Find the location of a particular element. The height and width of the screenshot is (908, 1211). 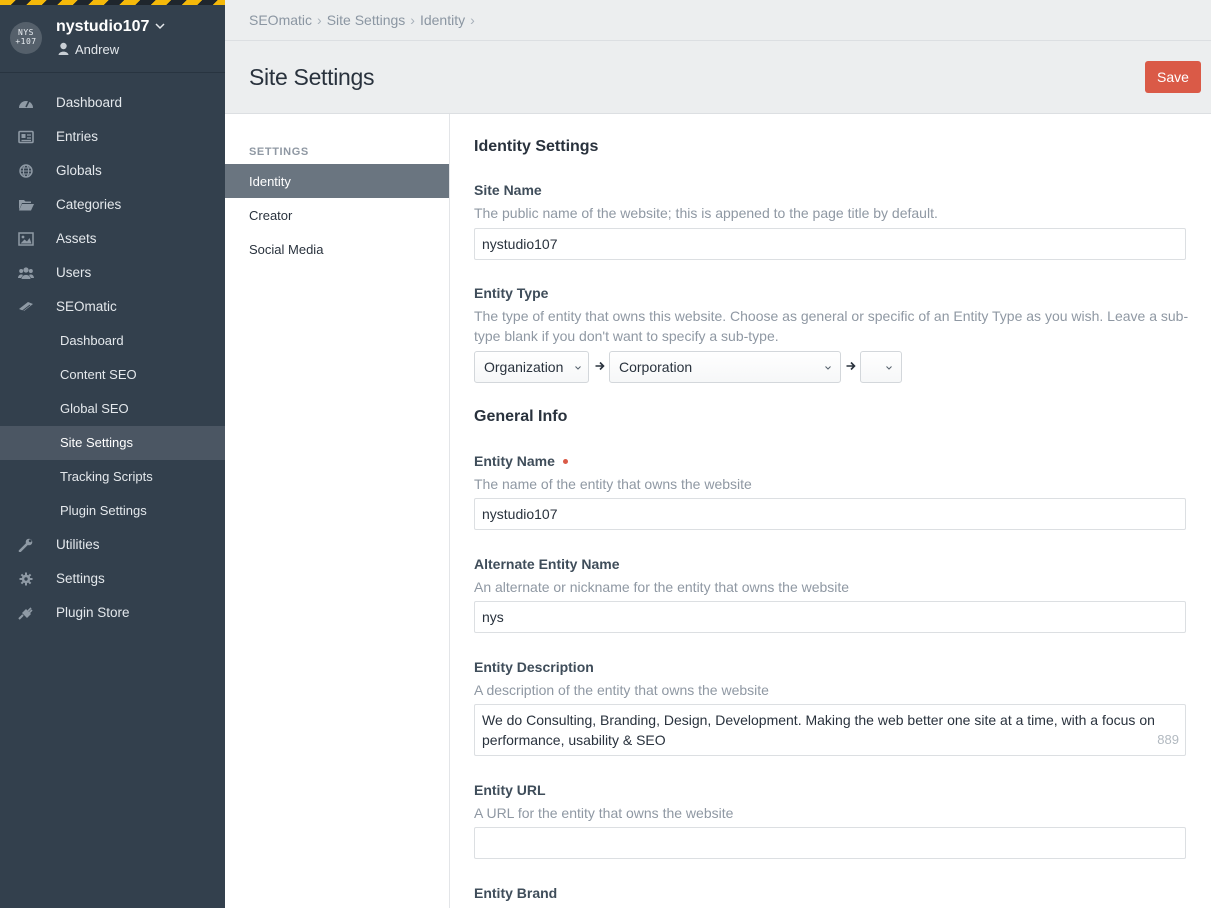

nav-label: Utilities is located at coordinates (78, 544).